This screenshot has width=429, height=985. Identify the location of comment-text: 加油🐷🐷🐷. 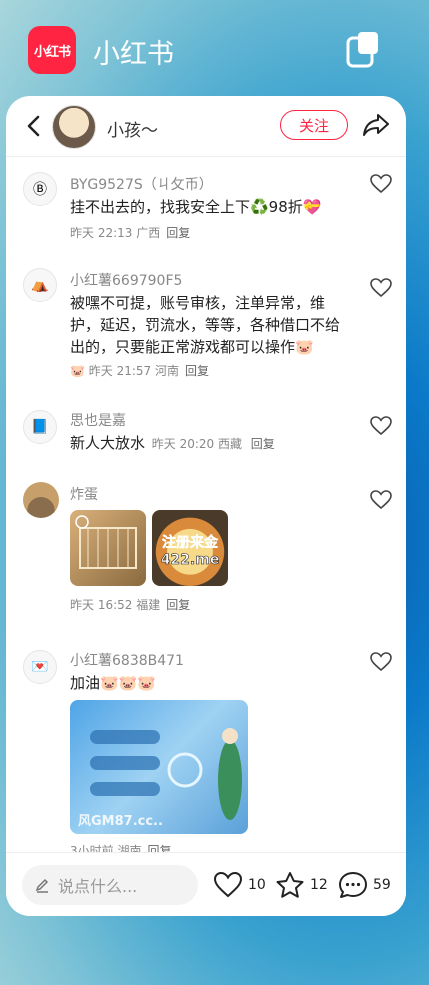
(113, 683).